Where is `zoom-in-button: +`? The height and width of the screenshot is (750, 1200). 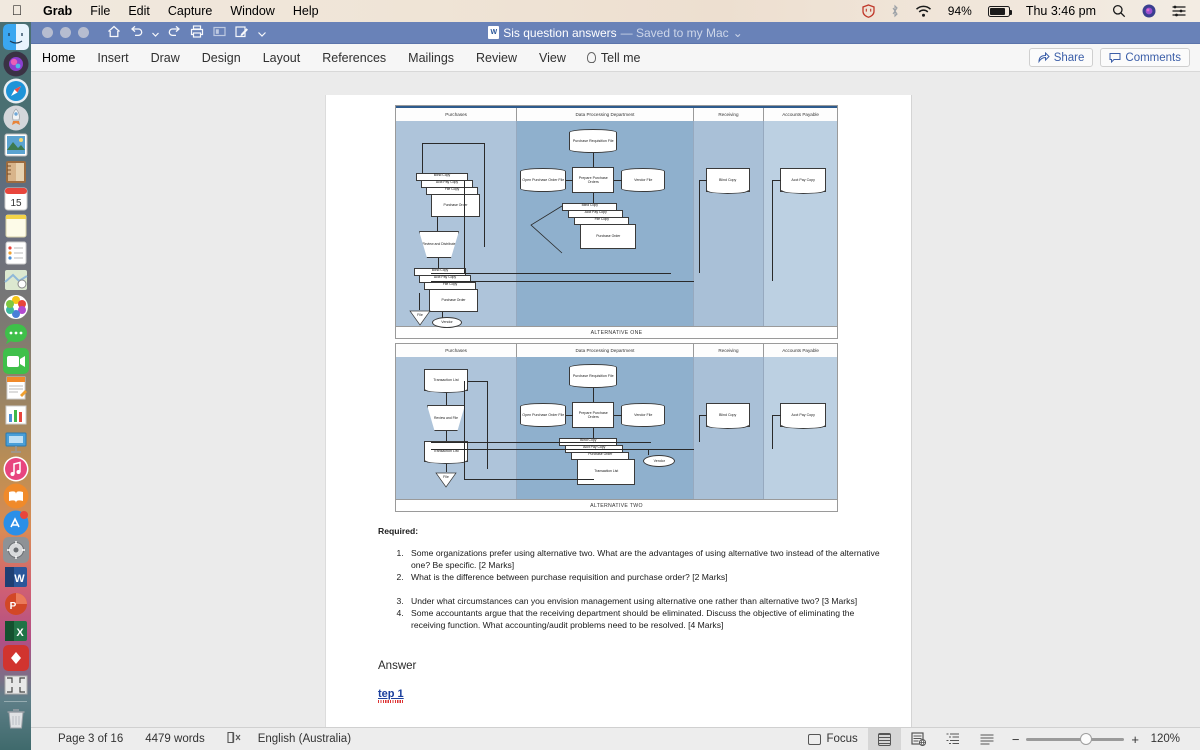 zoom-in-button: + is located at coordinates (1135, 739).